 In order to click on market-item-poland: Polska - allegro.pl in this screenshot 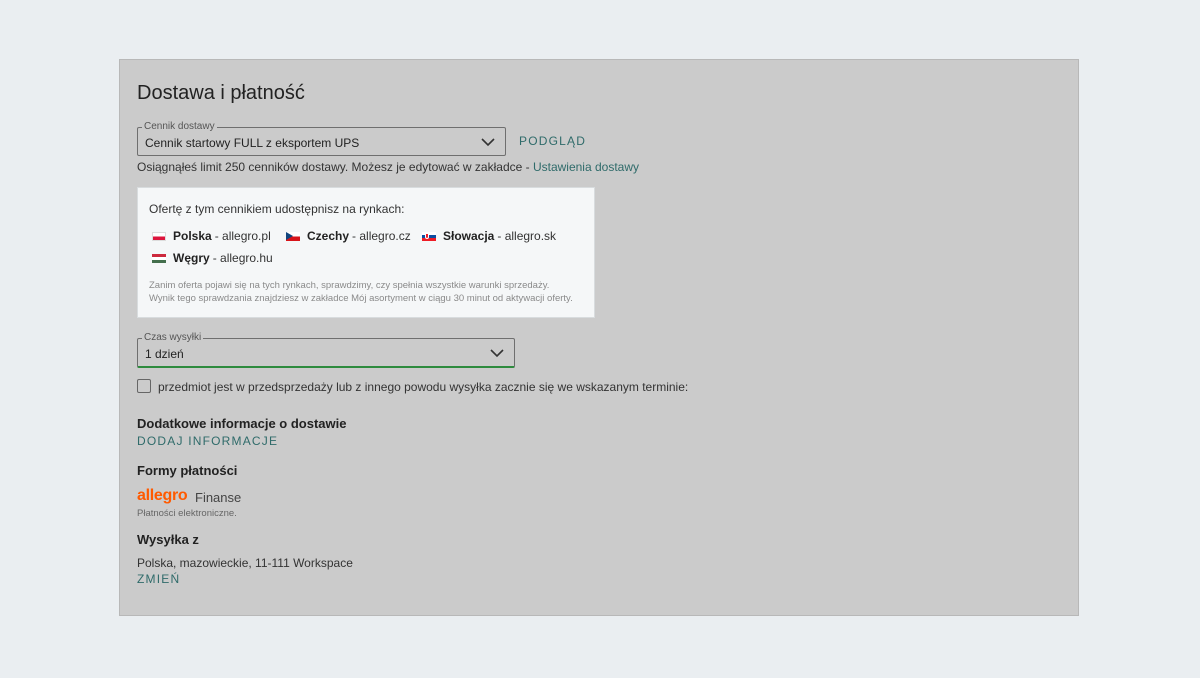, I will do `click(211, 236)`.